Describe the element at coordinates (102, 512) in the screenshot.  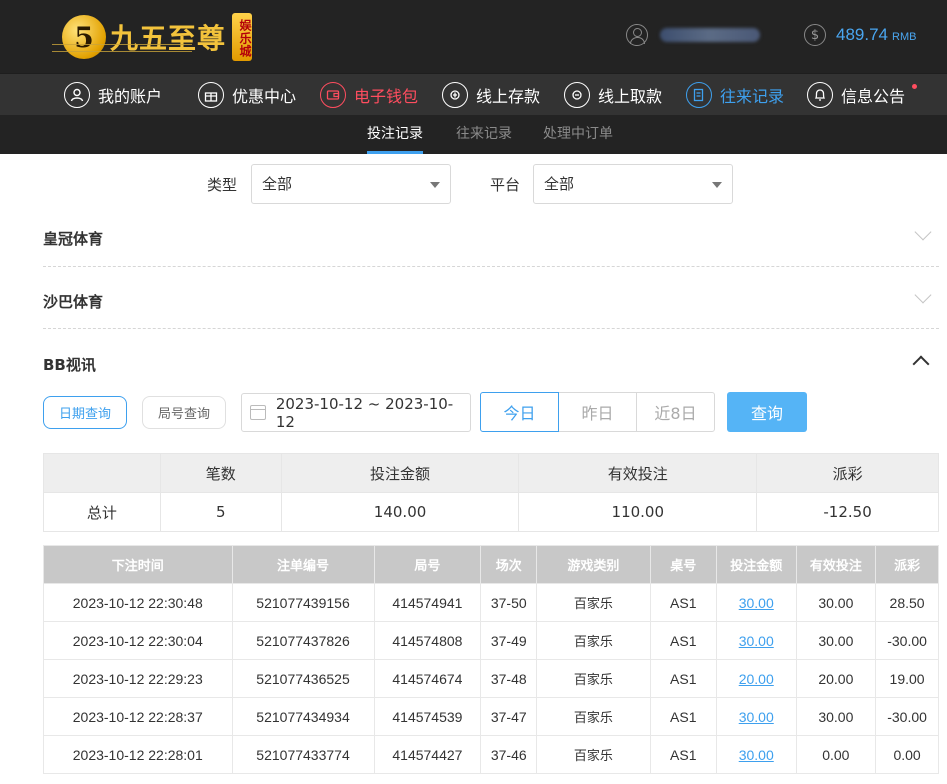
I see `summary-total-label: 总计` at that location.